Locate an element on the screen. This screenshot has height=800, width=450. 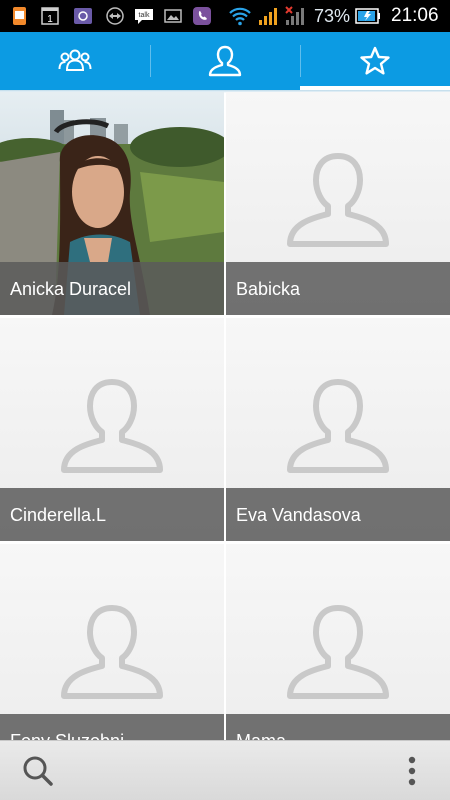
tile-name-bar: Anicka Duracel is located at coordinates (112, 288).